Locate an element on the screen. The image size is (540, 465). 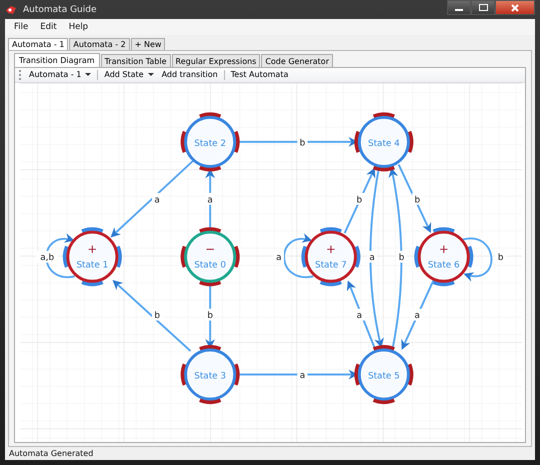
menu-item: File is located at coordinates (21, 27).